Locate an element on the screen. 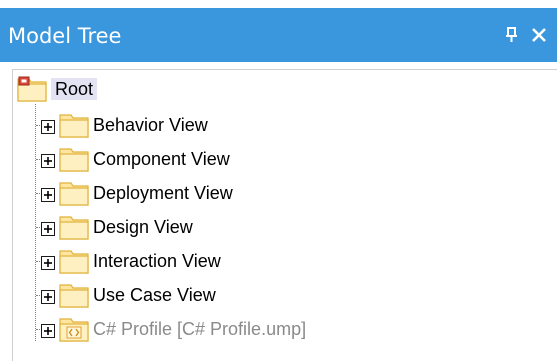 The height and width of the screenshot is (361, 557). pin-button is located at coordinates (512, 35).